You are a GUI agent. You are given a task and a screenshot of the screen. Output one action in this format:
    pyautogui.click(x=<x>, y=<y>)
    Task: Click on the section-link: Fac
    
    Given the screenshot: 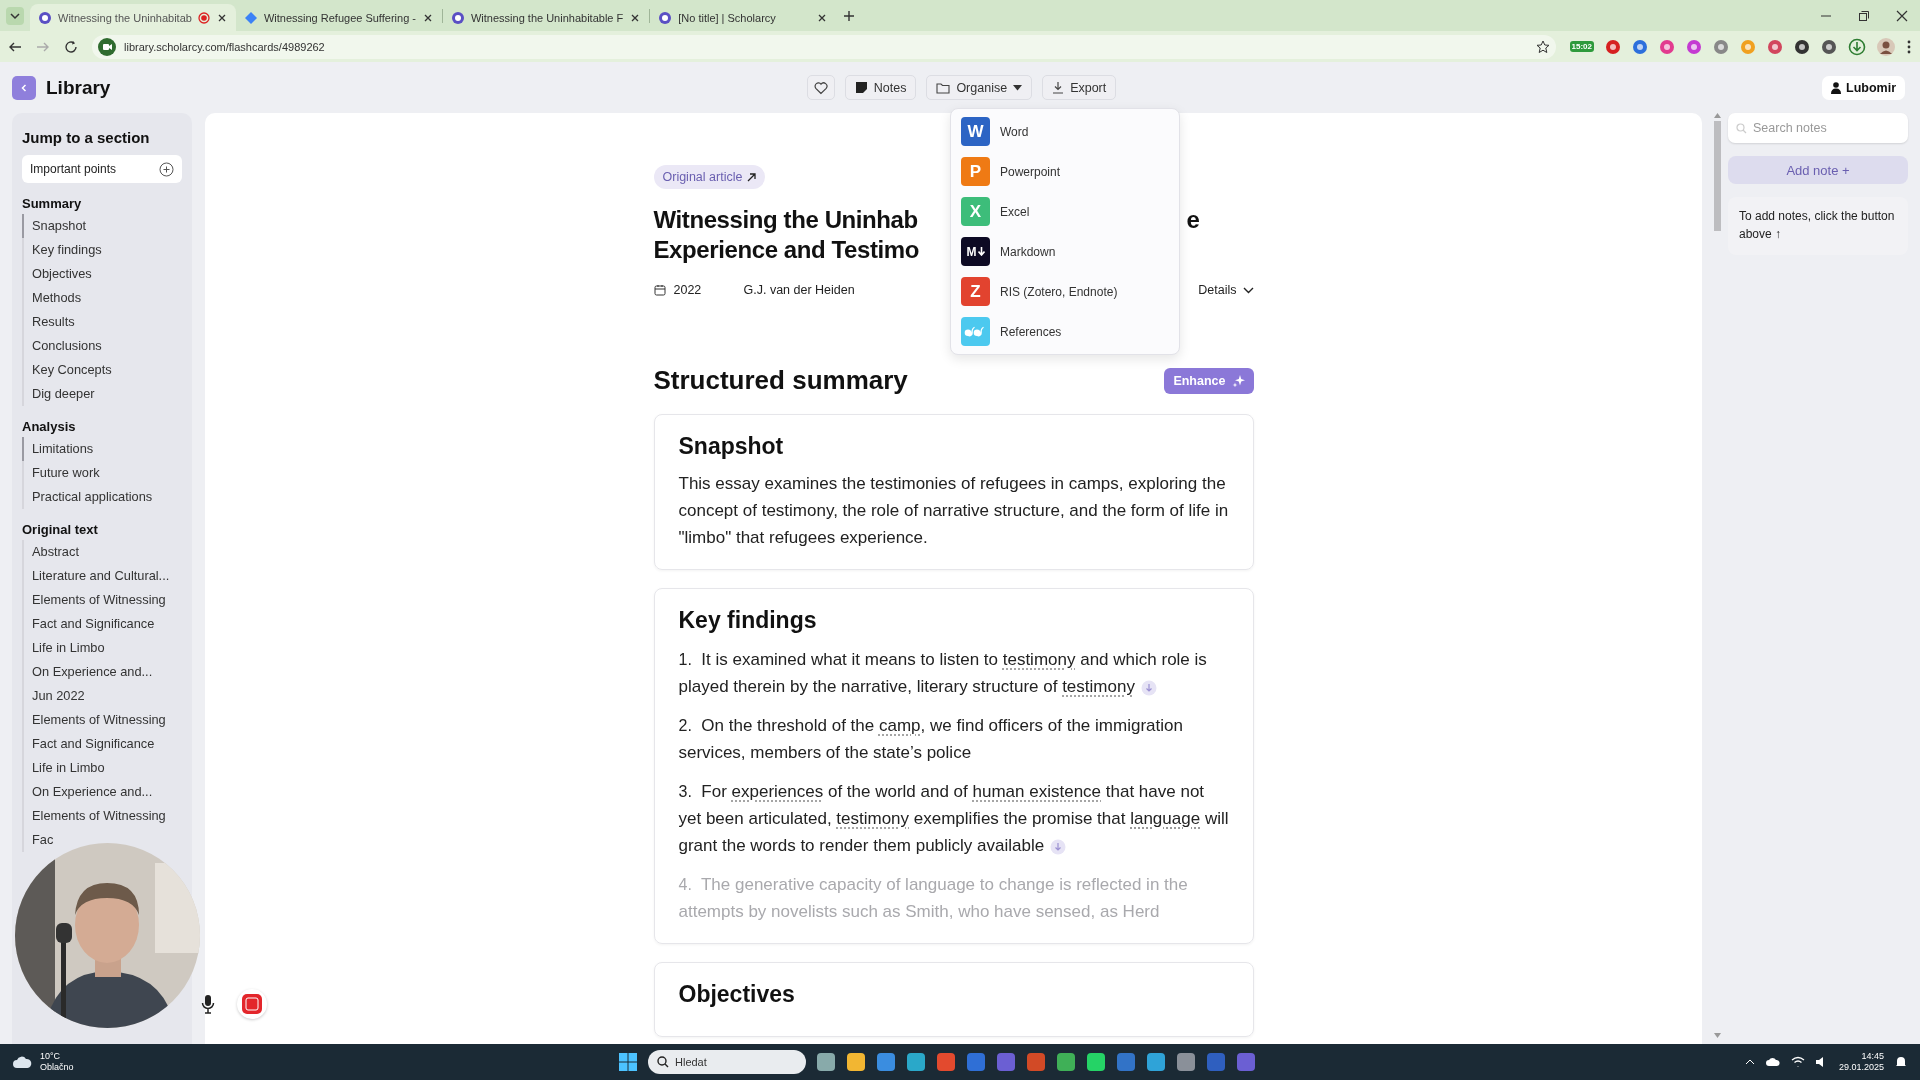 What is the action you would take?
    pyautogui.click(x=102, y=840)
    